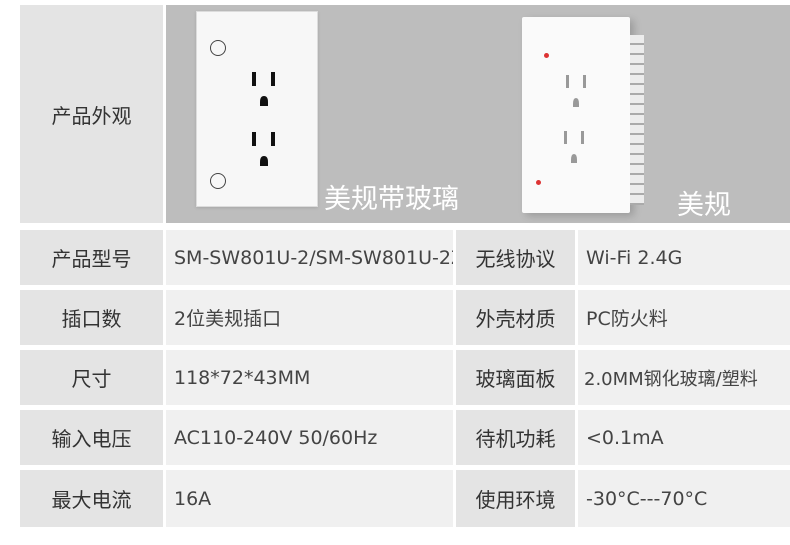  I want to click on spec-value-current: 16A, so click(309, 498).